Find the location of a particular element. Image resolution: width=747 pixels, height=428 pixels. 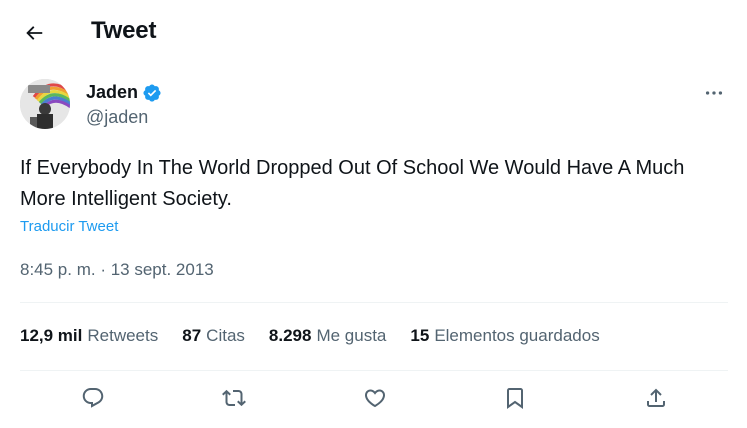

reply-button is located at coordinates (93, 398).